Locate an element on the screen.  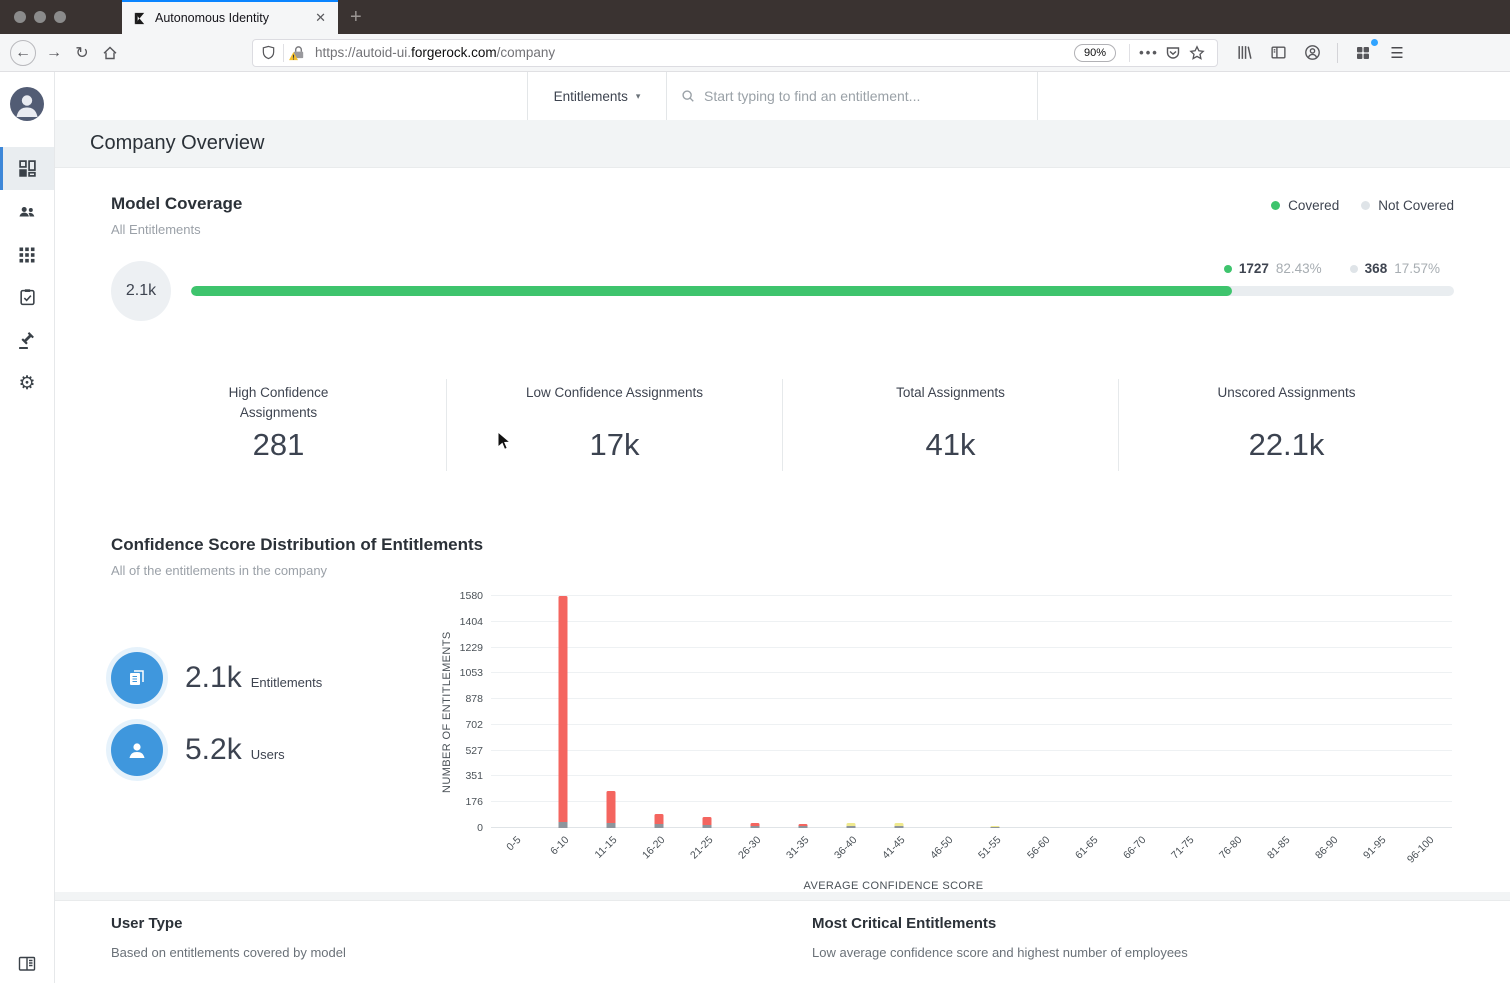
url-text: https://autoid-ui.forgerock.com/company is located at coordinates (435, 52).